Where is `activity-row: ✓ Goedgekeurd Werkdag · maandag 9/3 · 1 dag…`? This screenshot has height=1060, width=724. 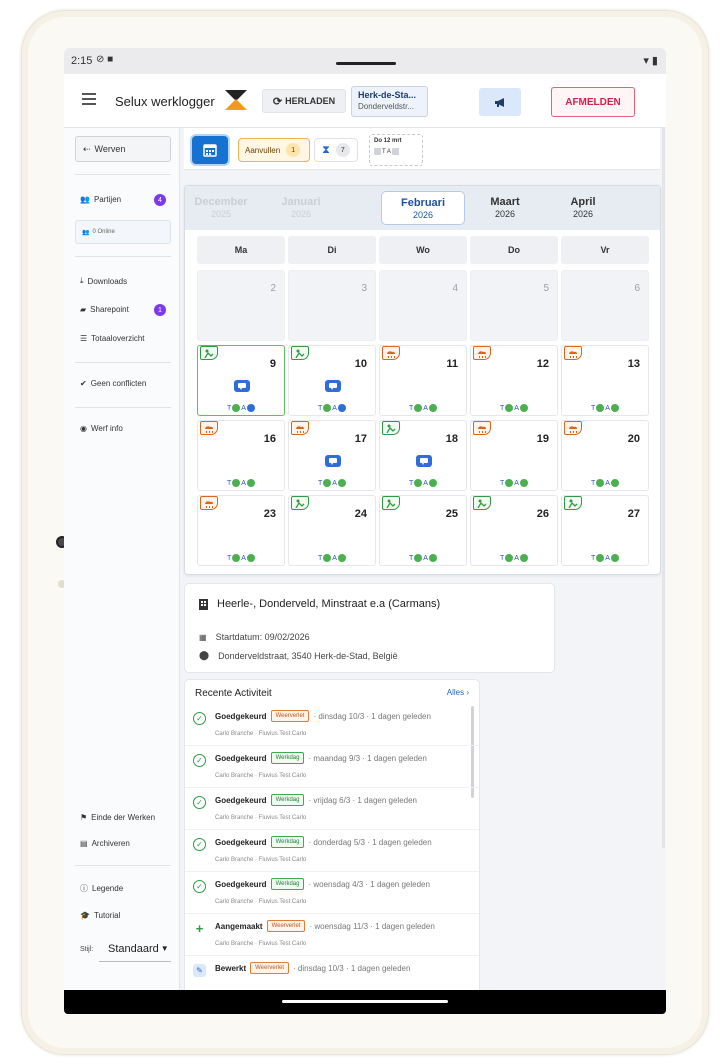
activity-row: ✓ Goedgekeurd Werkdag · maandag 9/3 · 1 dag… is located at coordinates (332, 767).